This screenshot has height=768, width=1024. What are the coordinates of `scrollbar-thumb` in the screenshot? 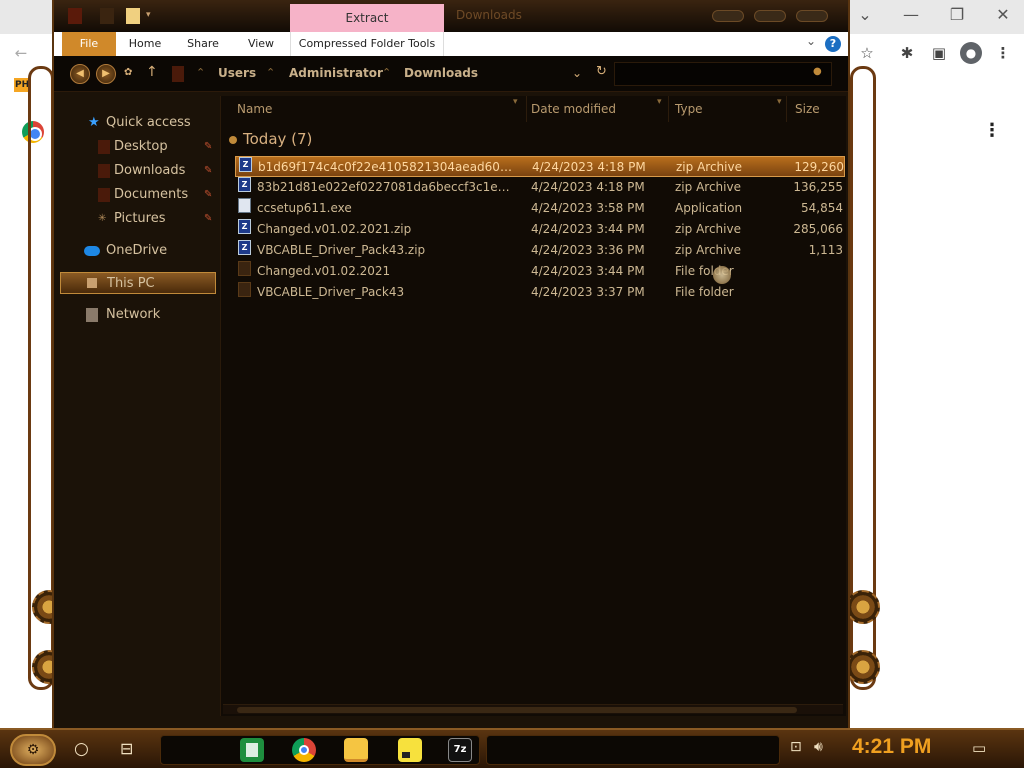 It's located at (517, 710).